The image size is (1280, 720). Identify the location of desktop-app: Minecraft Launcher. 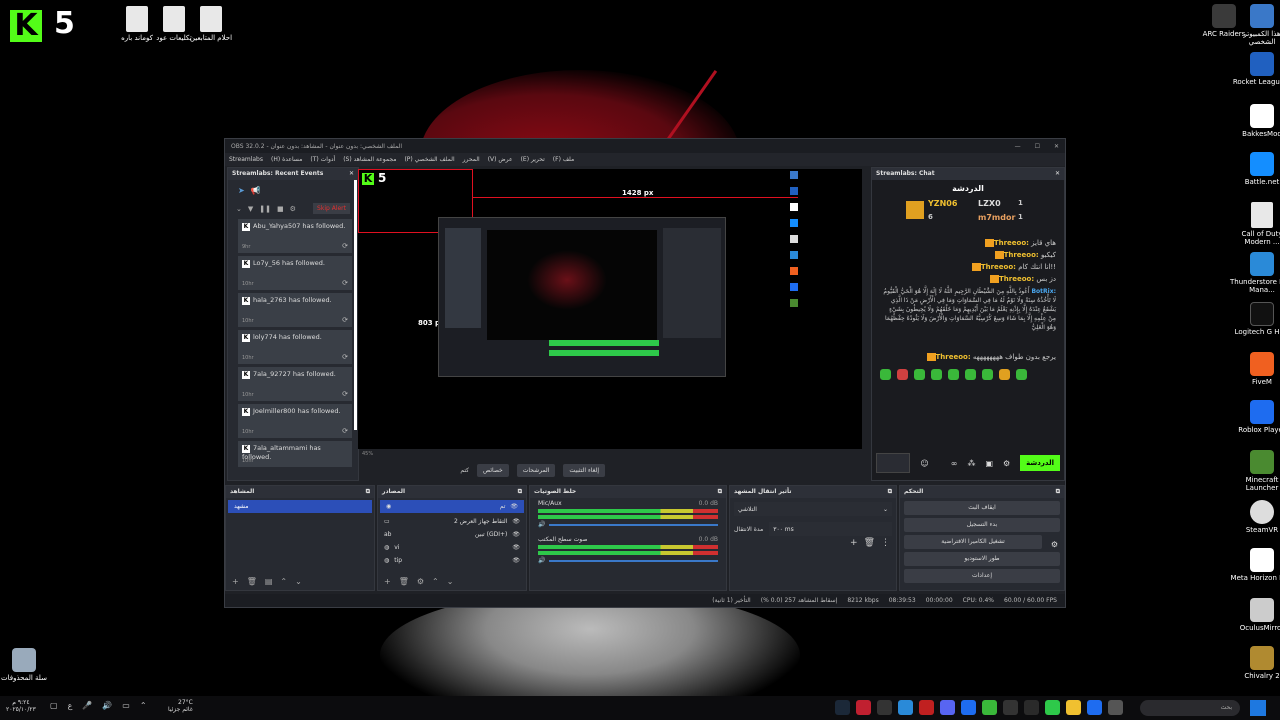
(1255, 471).